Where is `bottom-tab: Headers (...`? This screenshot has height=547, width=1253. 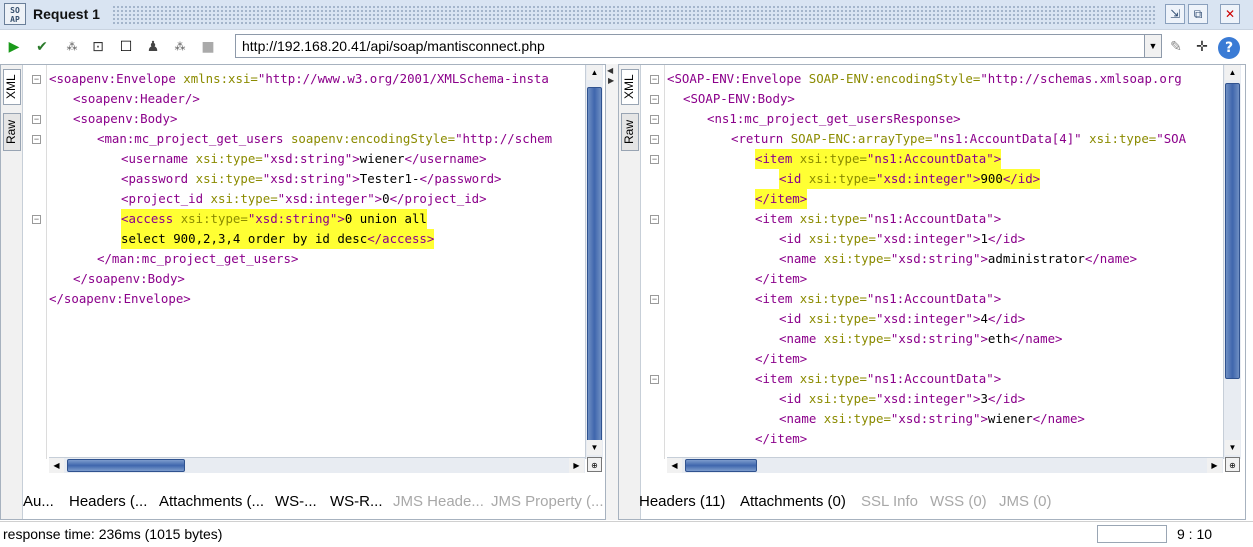 bottom-tab: Headers (... is located at coordinates (108, 501).